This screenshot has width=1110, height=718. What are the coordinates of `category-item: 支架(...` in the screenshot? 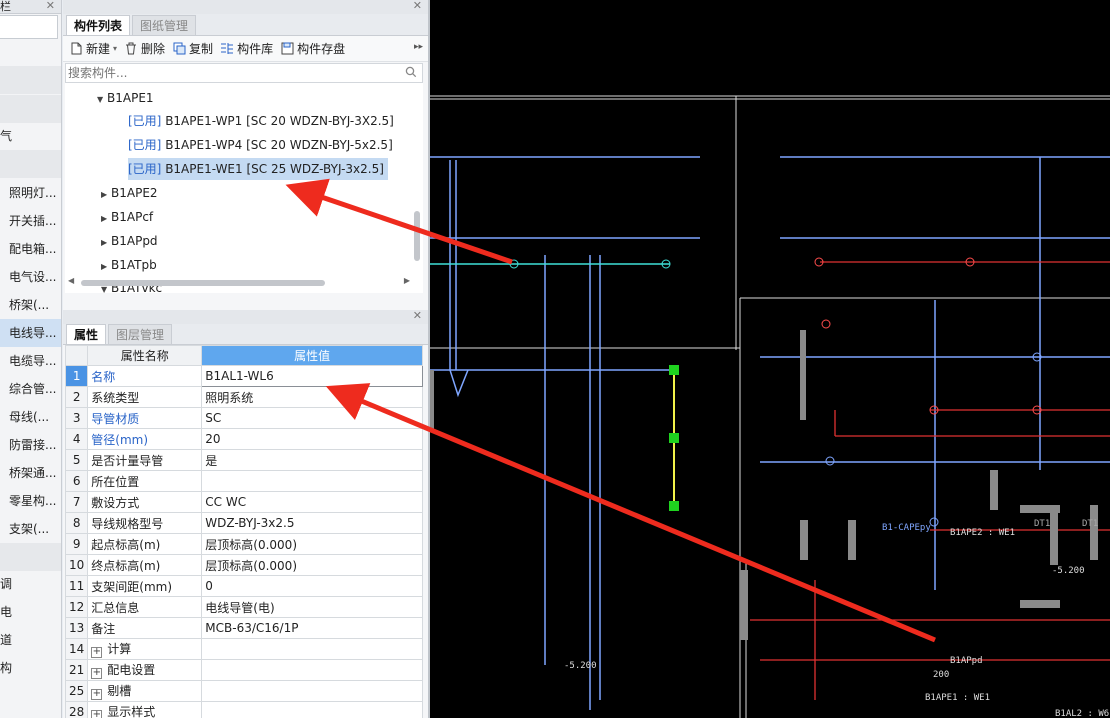 It's located at (30, 529).